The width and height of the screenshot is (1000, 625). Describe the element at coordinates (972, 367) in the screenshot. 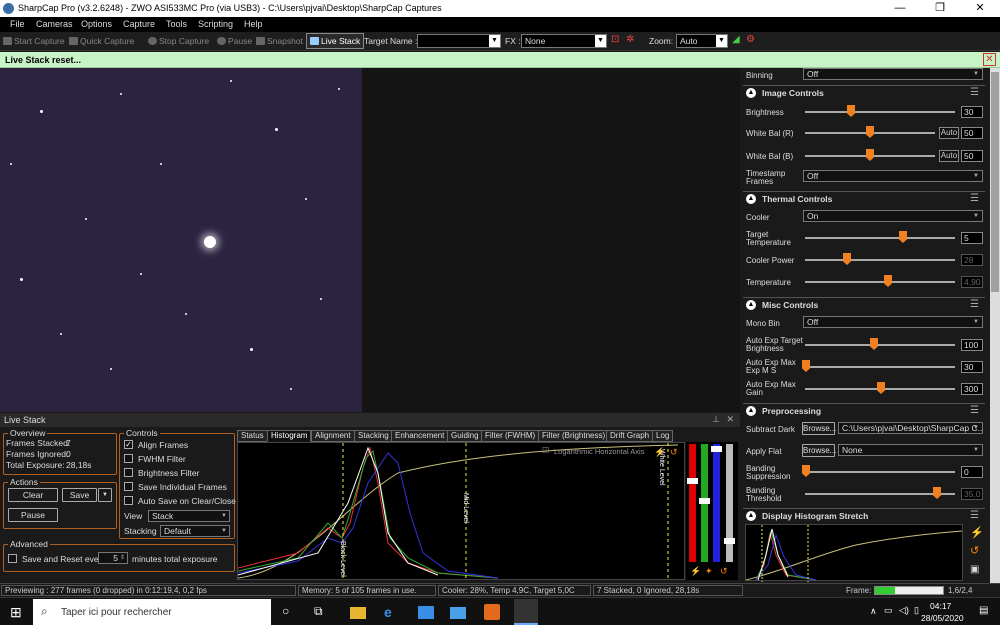

I see `aem-exp-value: 30` at that location.